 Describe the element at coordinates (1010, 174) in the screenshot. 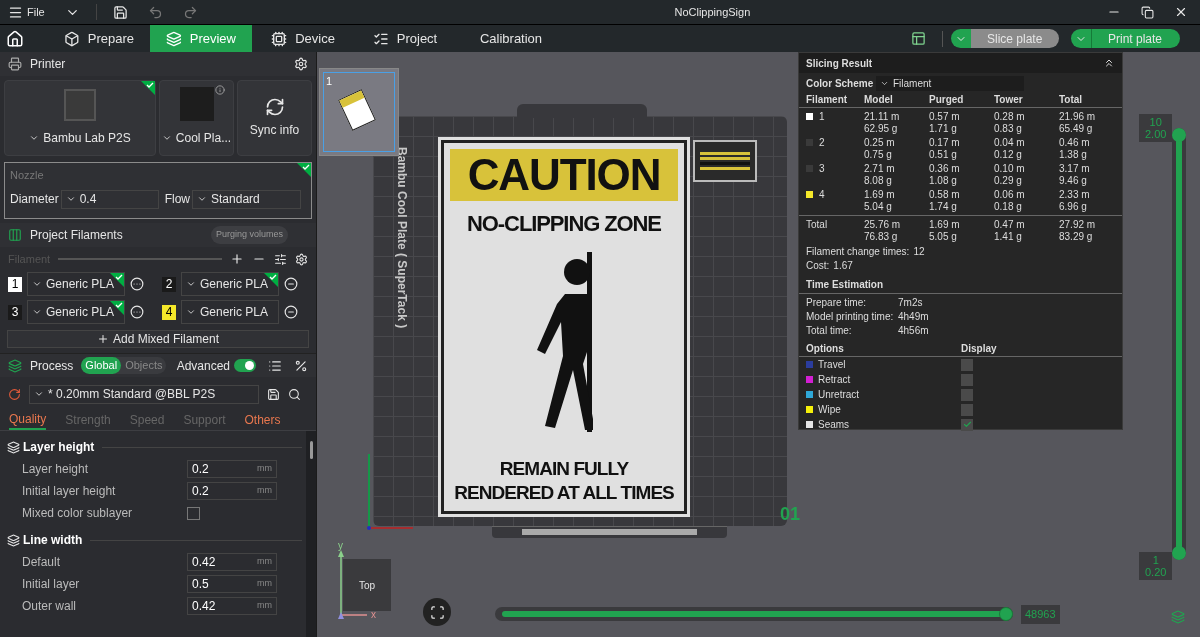

I see `table-cell-text: 0.10 m 0.29 g` at that location.